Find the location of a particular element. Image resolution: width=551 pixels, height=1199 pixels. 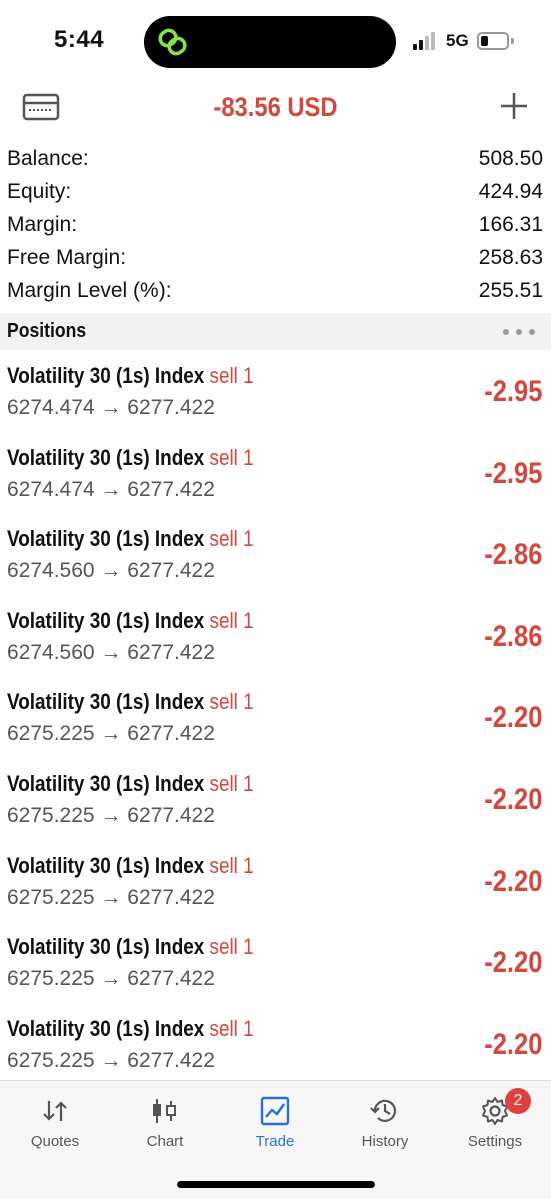

tab-label: Settings is located at coordinates (495, 1141).